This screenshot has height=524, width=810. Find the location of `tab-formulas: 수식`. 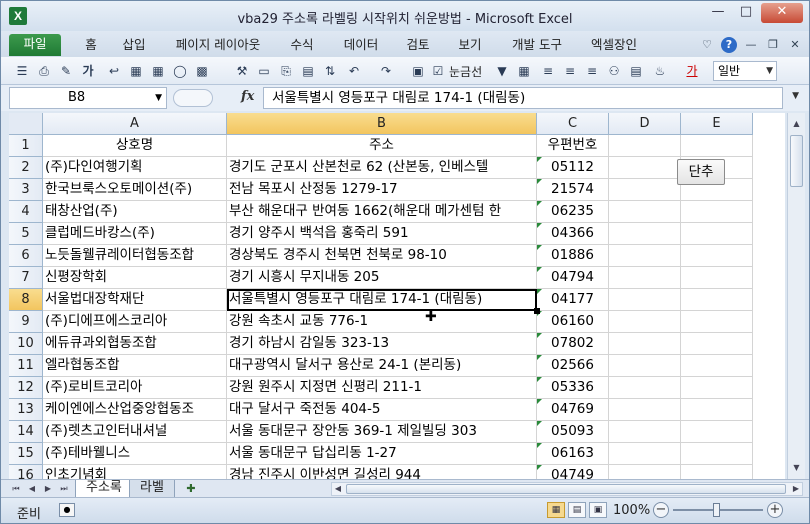

tab-formulas: 수식 is located at coordinates (302, 46).